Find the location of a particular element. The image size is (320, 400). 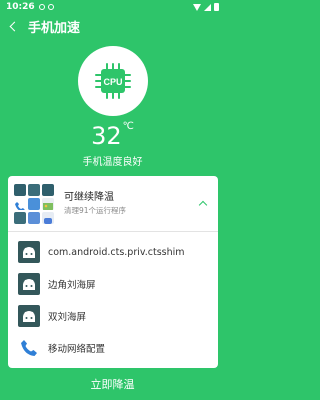

status-bar: 10:26 is located at coordinates (112, 7).